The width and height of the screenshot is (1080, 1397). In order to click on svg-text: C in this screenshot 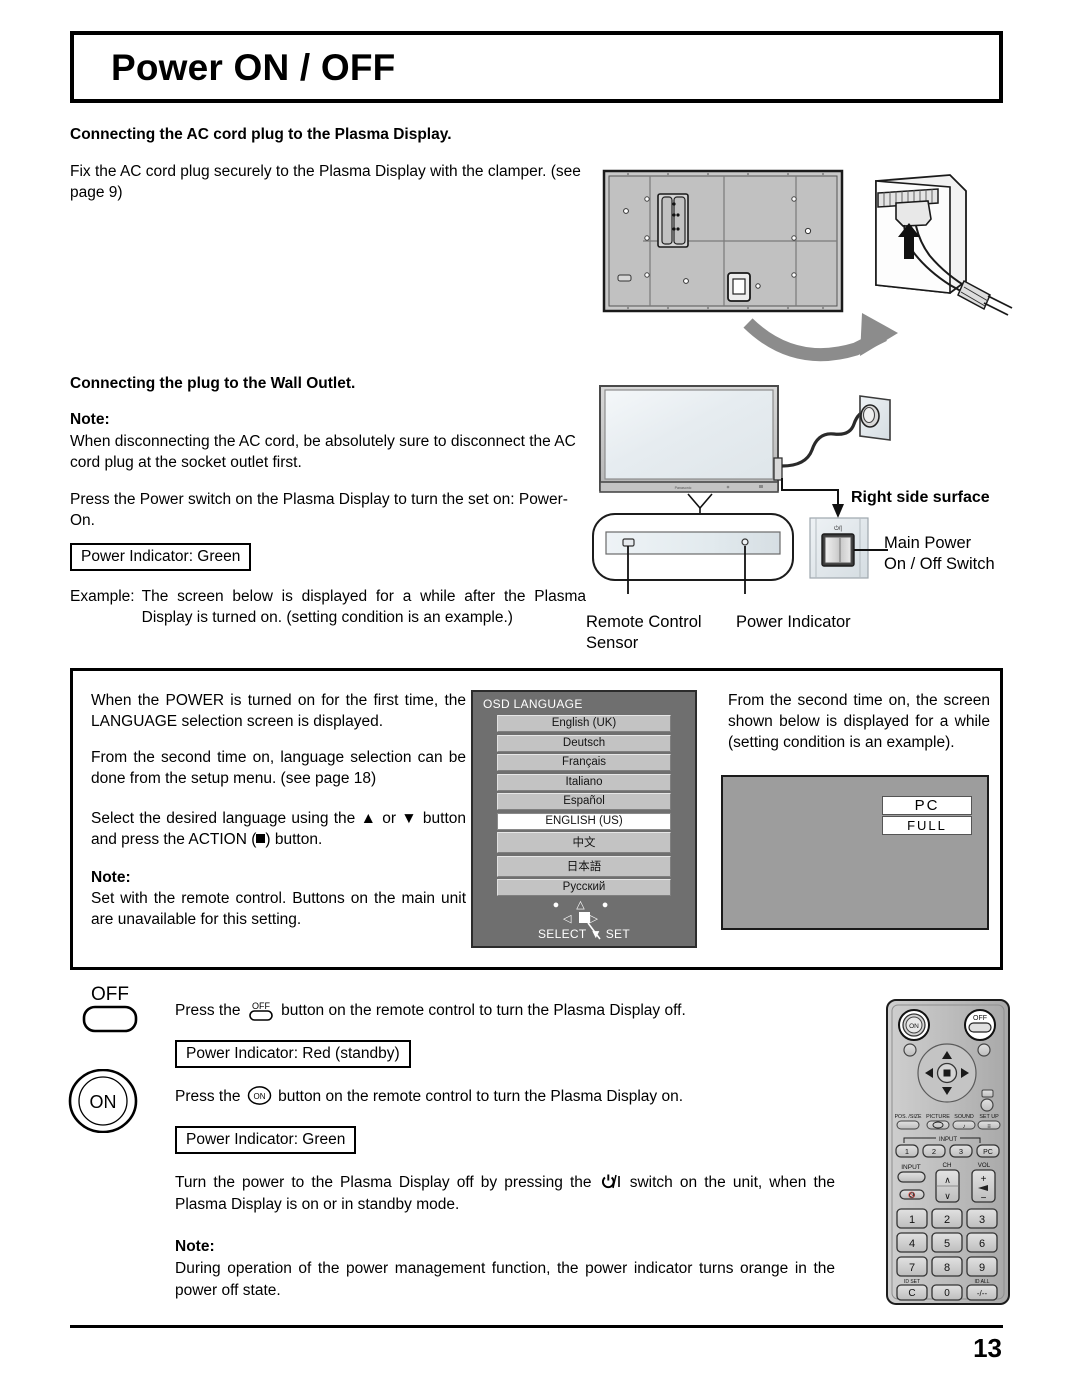, I will do `click(911, 1293)`.